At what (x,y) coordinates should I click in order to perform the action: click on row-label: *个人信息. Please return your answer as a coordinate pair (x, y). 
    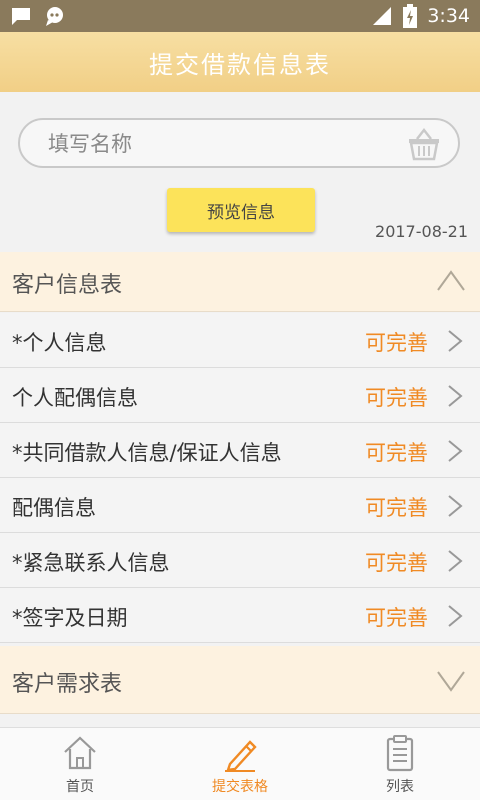
    Looking at the image, I should click on (59, 343).